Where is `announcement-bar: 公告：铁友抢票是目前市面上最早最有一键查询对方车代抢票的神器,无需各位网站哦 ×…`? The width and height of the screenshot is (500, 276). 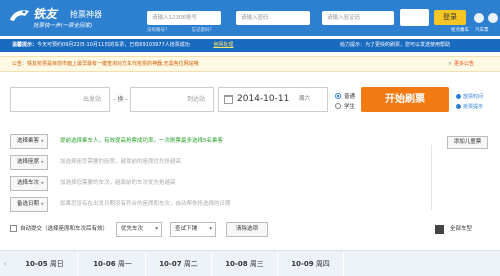
announcement-bar: 公告：铁友抢票是目前市面上最早最有一键查询对方车代抢票的神器,无需各位网站哦 ×… is located at coordinates (250, 64).